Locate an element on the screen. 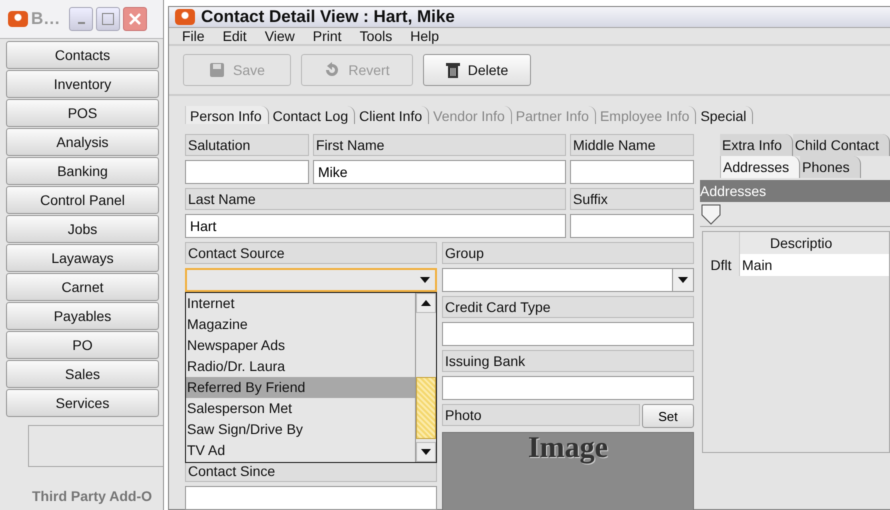  scroll-down-button is located at coordinates (426, 452).